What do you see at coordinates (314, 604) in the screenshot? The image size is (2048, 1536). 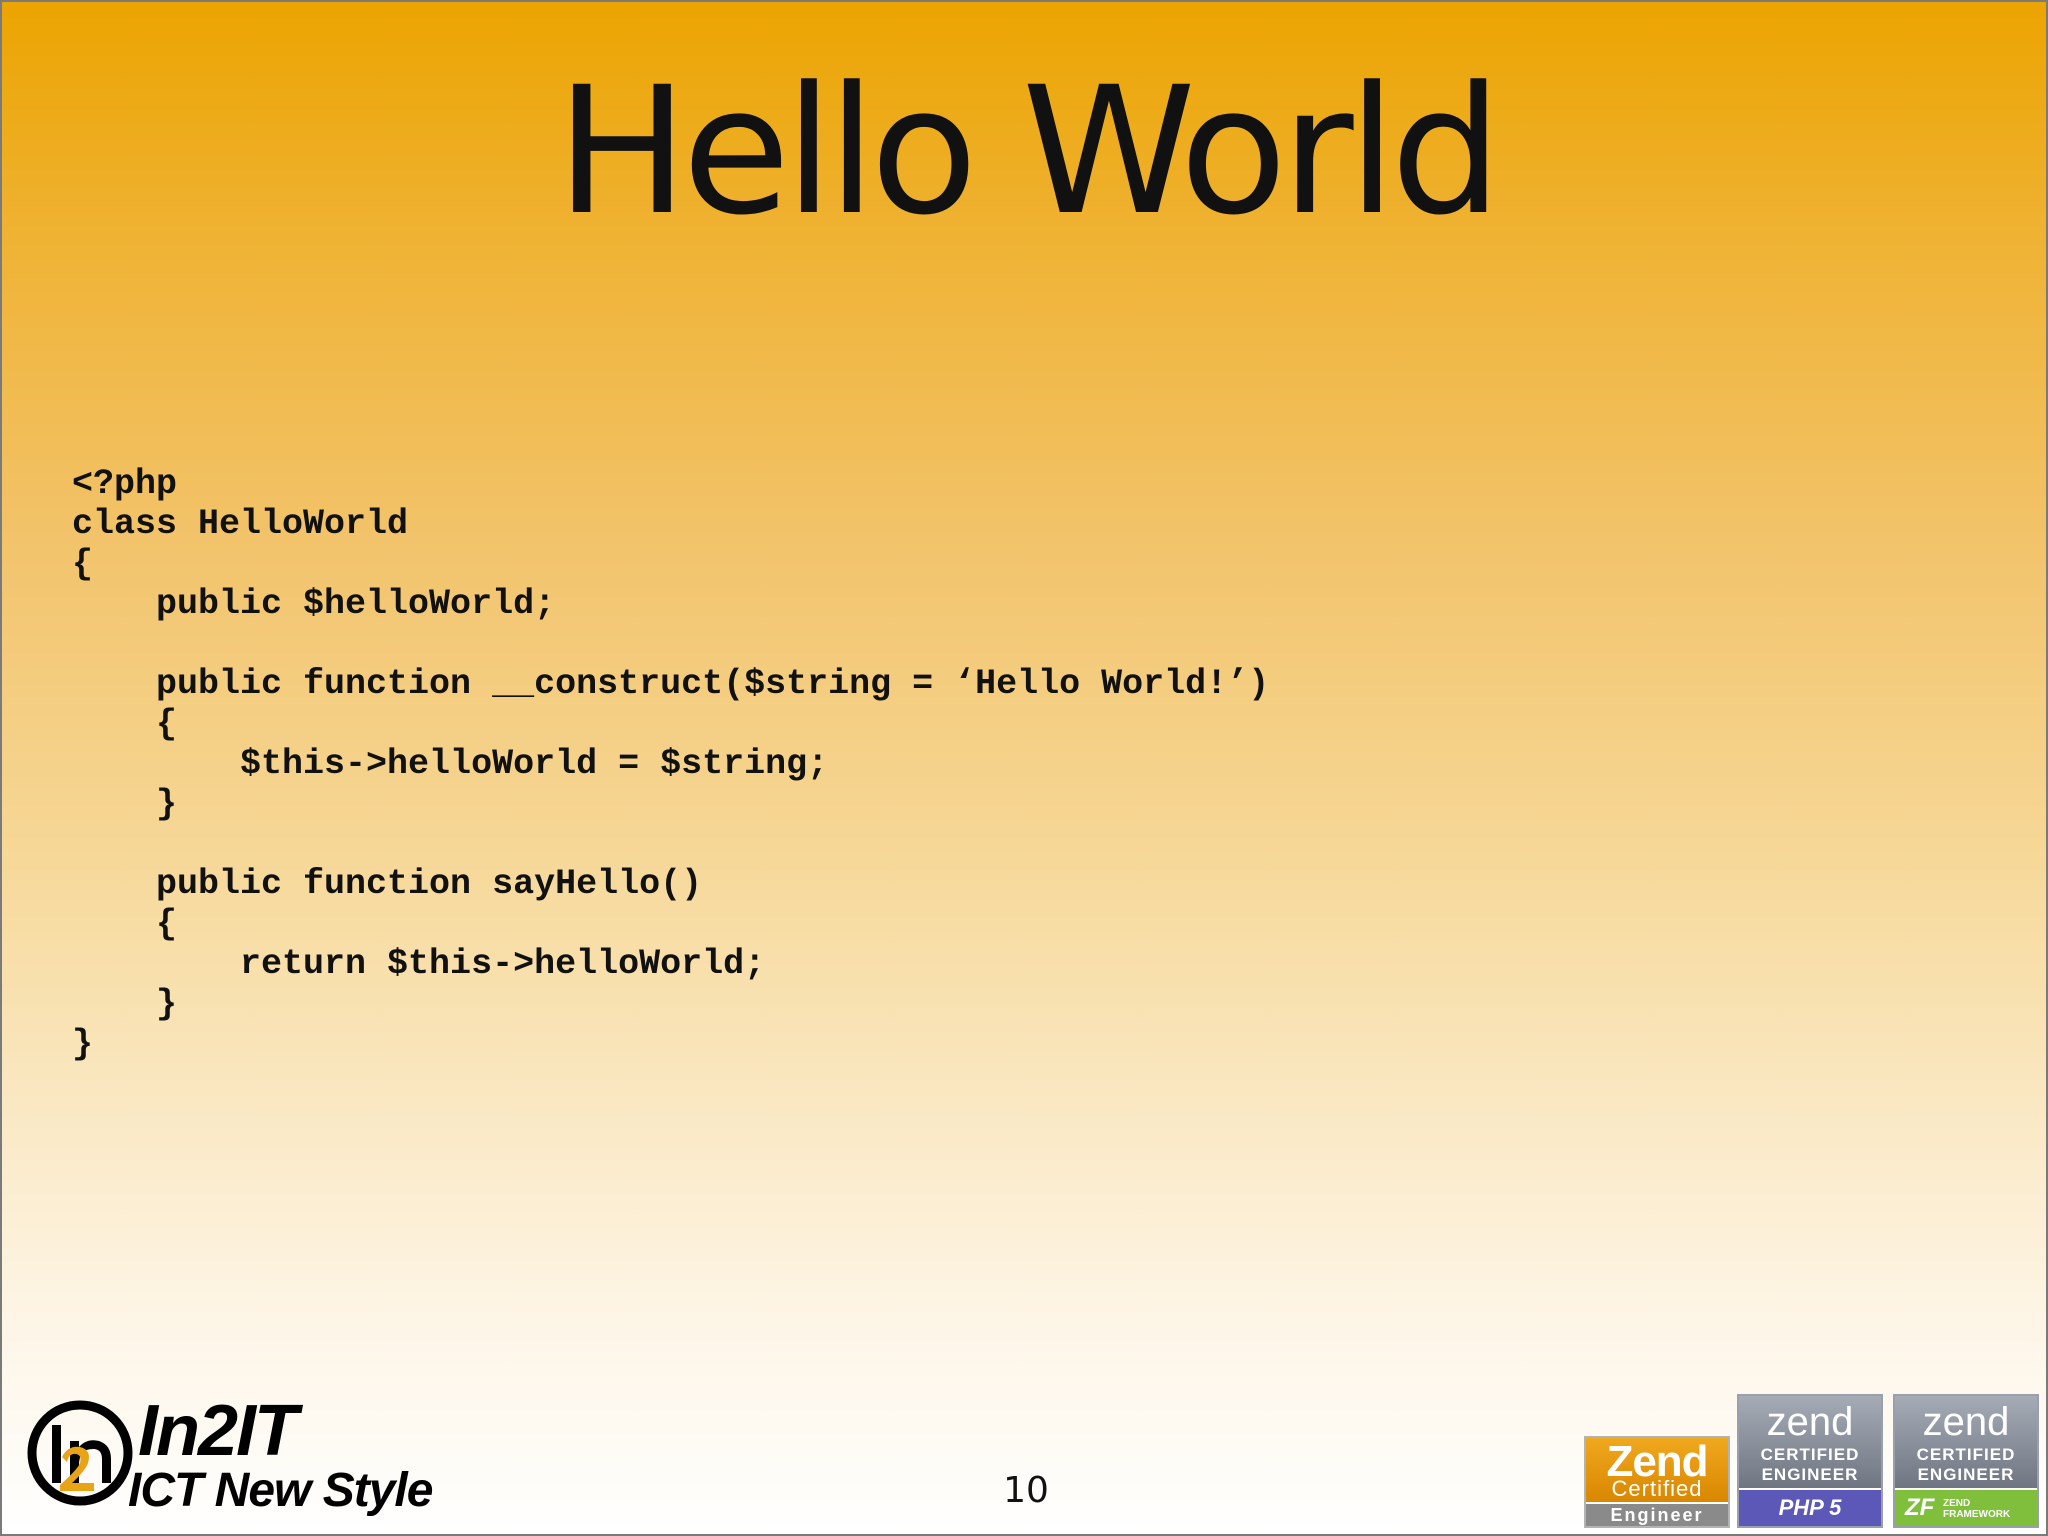 I see `code-line: public $helloWorld;` at bounding box center [314, 604].